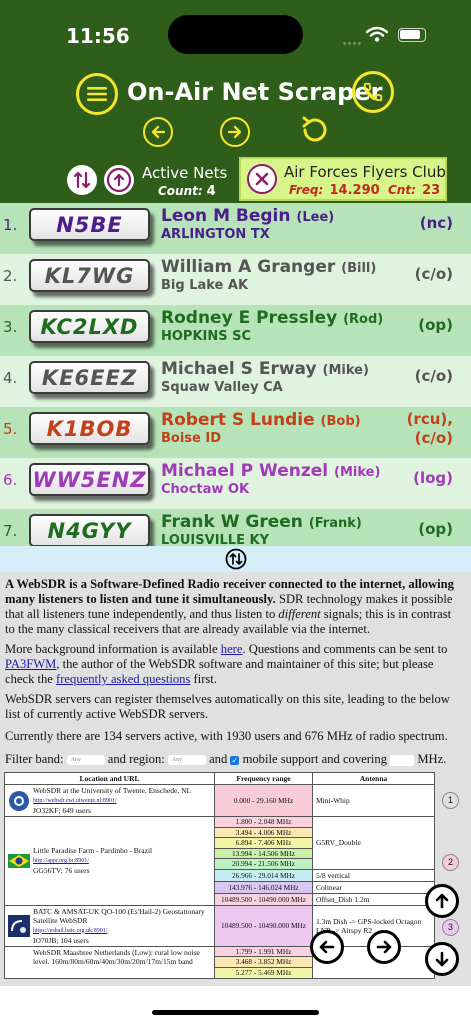 The height and width of the screenshot is (1024, 471). What do you see at coordinates (185, 173) in the screenshot?
I see `active-nets-label: Active Nets` at bounding box center [185, 173].